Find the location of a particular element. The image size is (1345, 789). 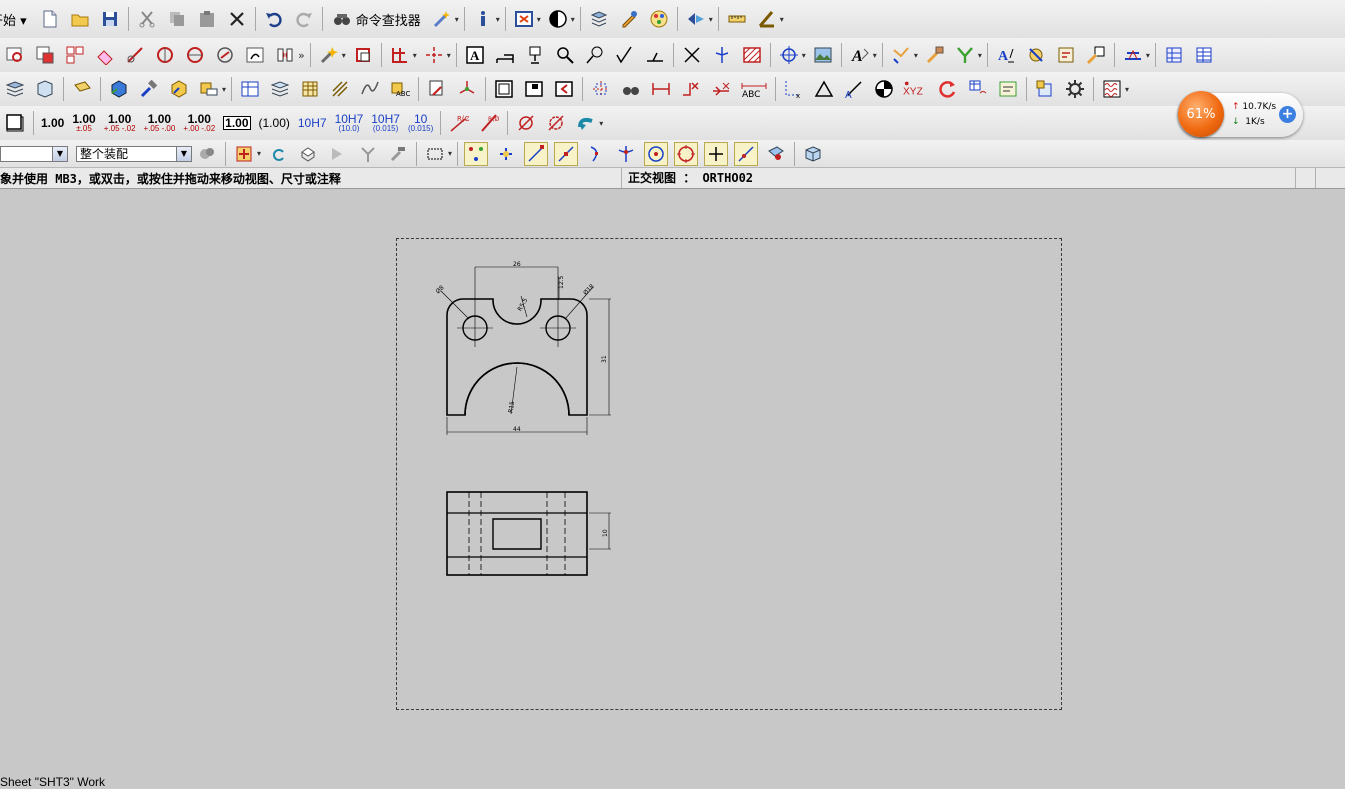

height-dim: 31 is located at coordinates (604, 359).